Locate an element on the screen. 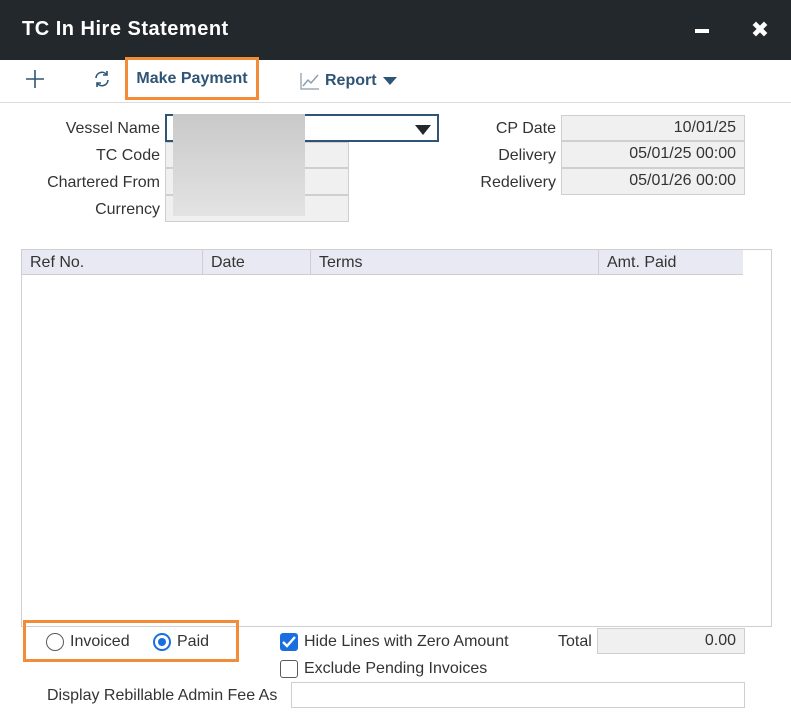 This screenshot has height=724, width=791. checkbox-checked-icon is located at coordinates (289, 642).